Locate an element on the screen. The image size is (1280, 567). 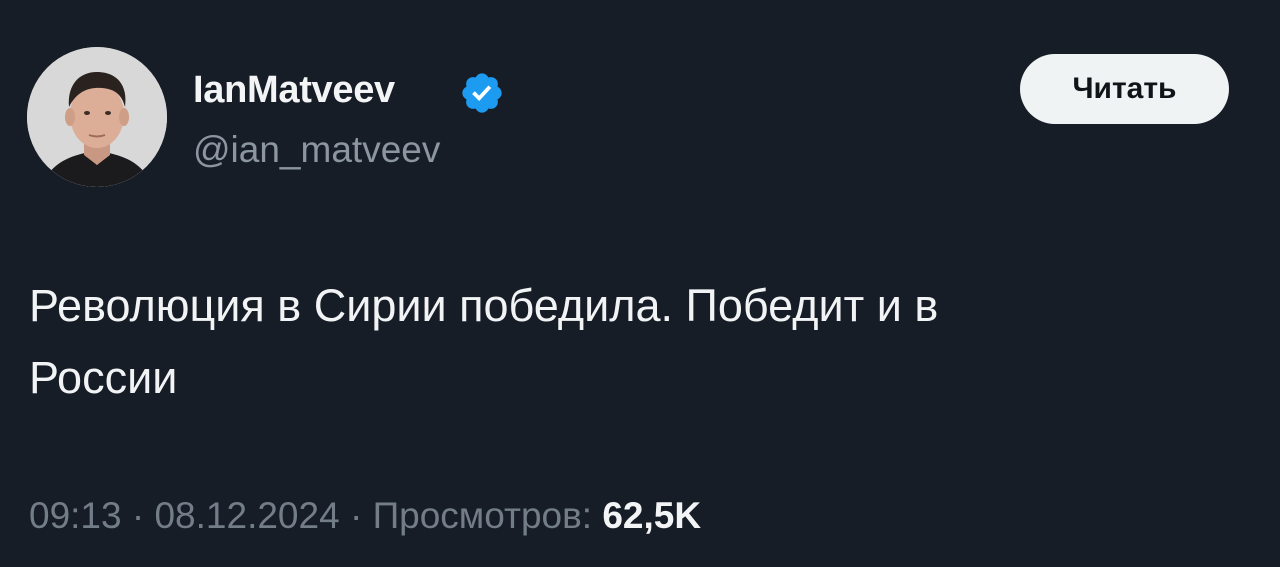
tweet-time: 09:13 is located at coordinates (75, 515).